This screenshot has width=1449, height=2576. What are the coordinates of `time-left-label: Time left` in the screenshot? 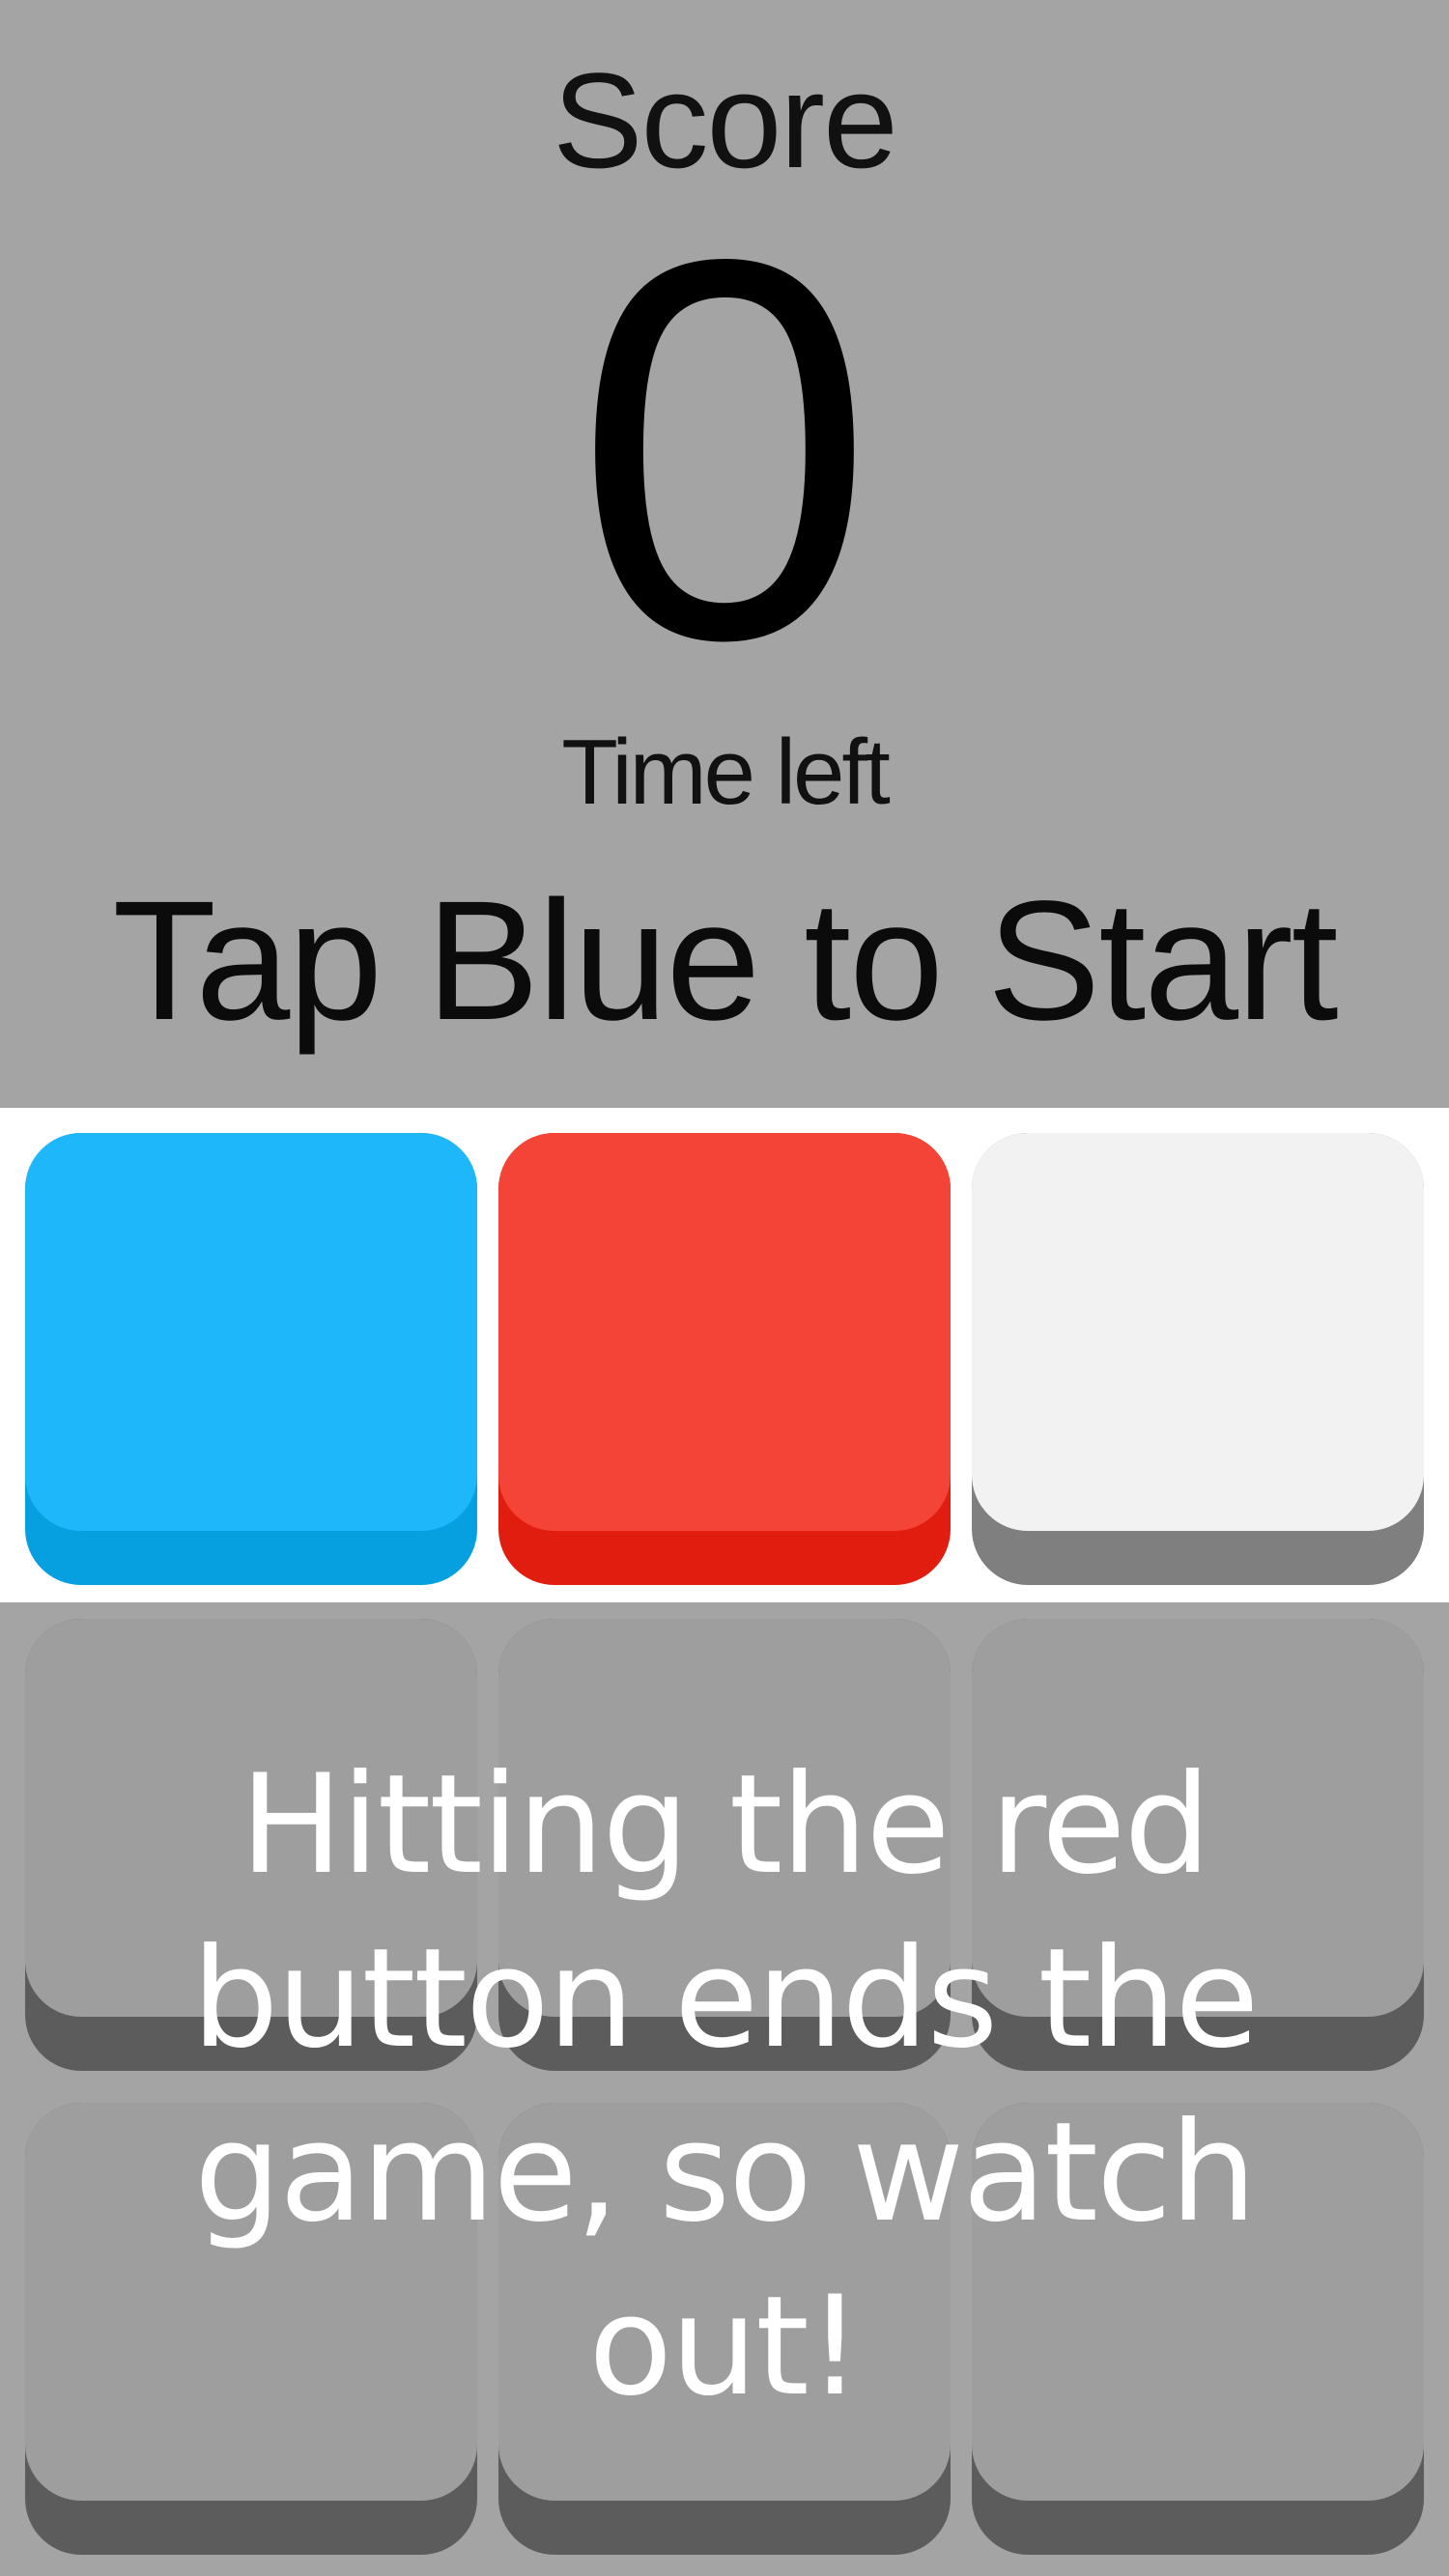 It's located at (726, 772).